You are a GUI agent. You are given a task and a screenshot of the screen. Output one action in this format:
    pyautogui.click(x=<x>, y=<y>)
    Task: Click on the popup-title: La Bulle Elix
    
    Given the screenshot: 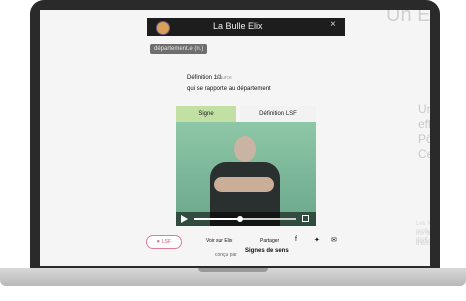 What is the action you would take?
    pyautogui.click(x=238, y=26)
    